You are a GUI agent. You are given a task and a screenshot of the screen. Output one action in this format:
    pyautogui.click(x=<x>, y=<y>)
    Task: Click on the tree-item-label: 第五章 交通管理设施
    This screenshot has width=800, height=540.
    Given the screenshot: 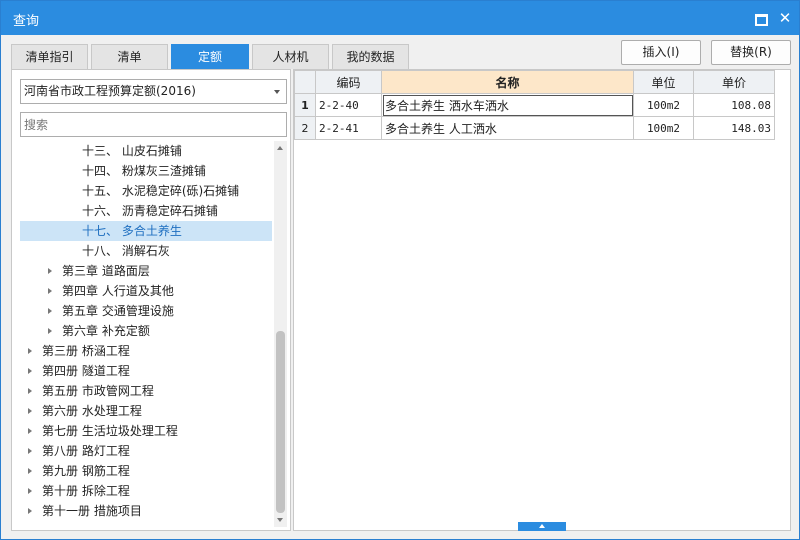 What is the action you would take?
    pyautogui.click(x=118, y=311)
    